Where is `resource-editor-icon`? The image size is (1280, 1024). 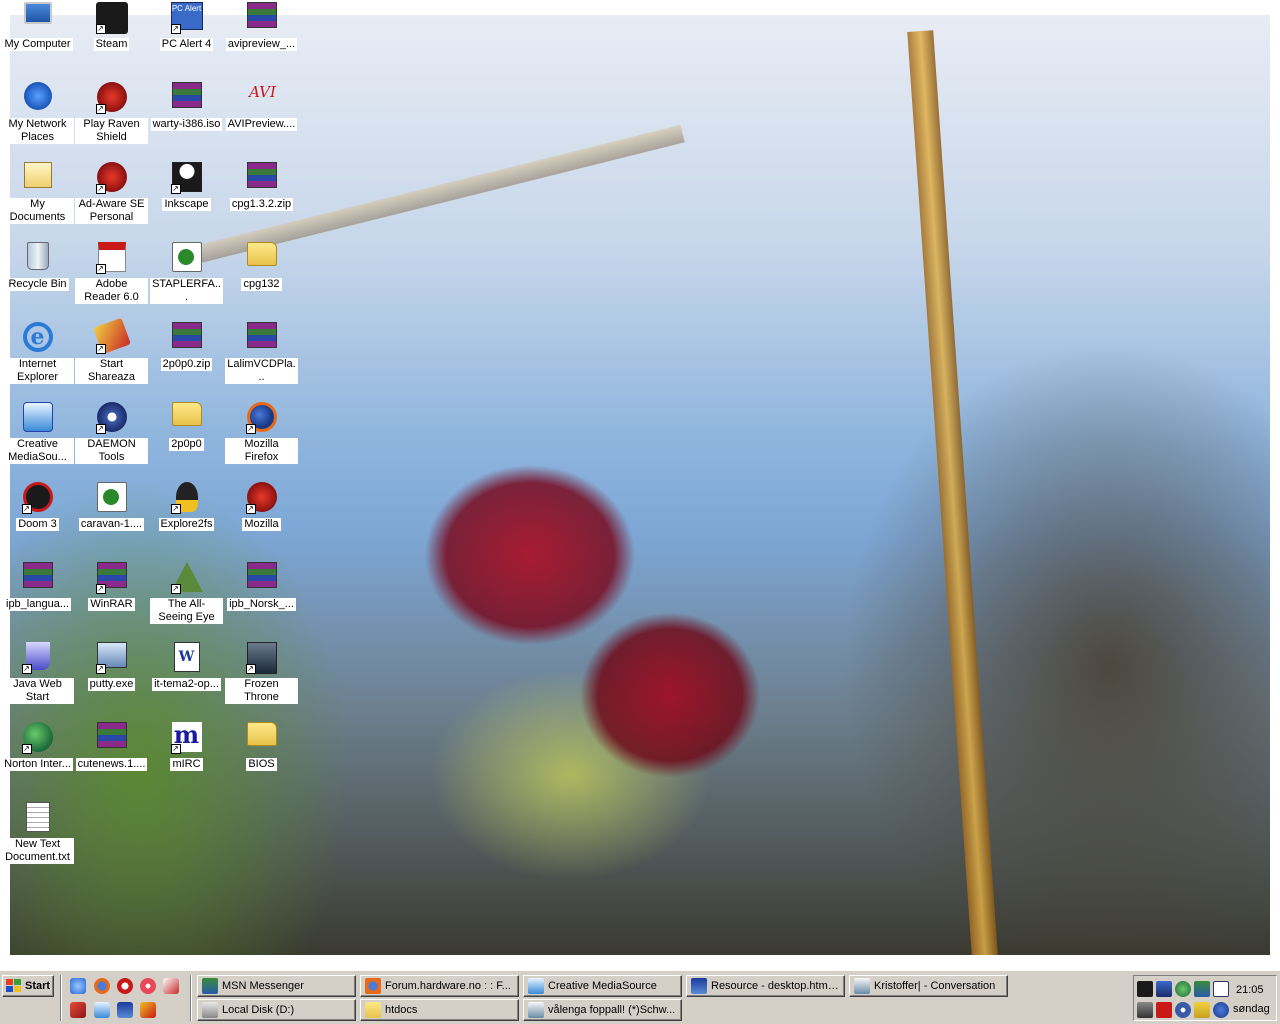
resource-editor-icon is located at coordinates (125, 1010).